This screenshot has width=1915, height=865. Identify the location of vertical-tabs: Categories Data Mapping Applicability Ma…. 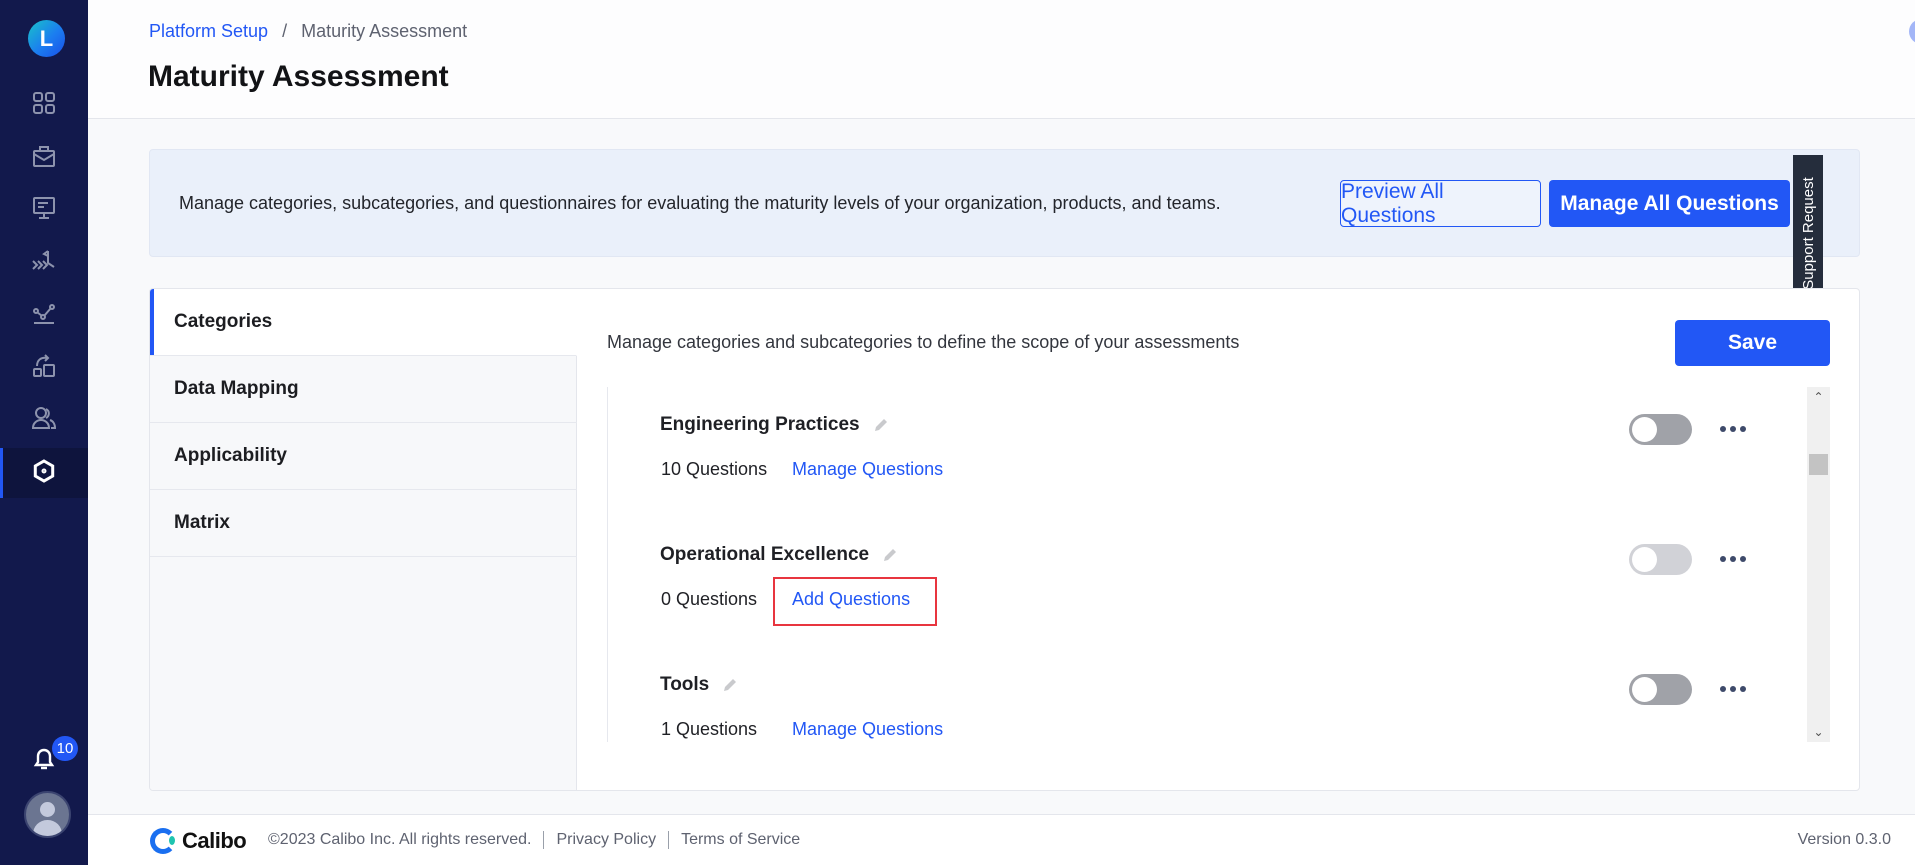
(363, 539).